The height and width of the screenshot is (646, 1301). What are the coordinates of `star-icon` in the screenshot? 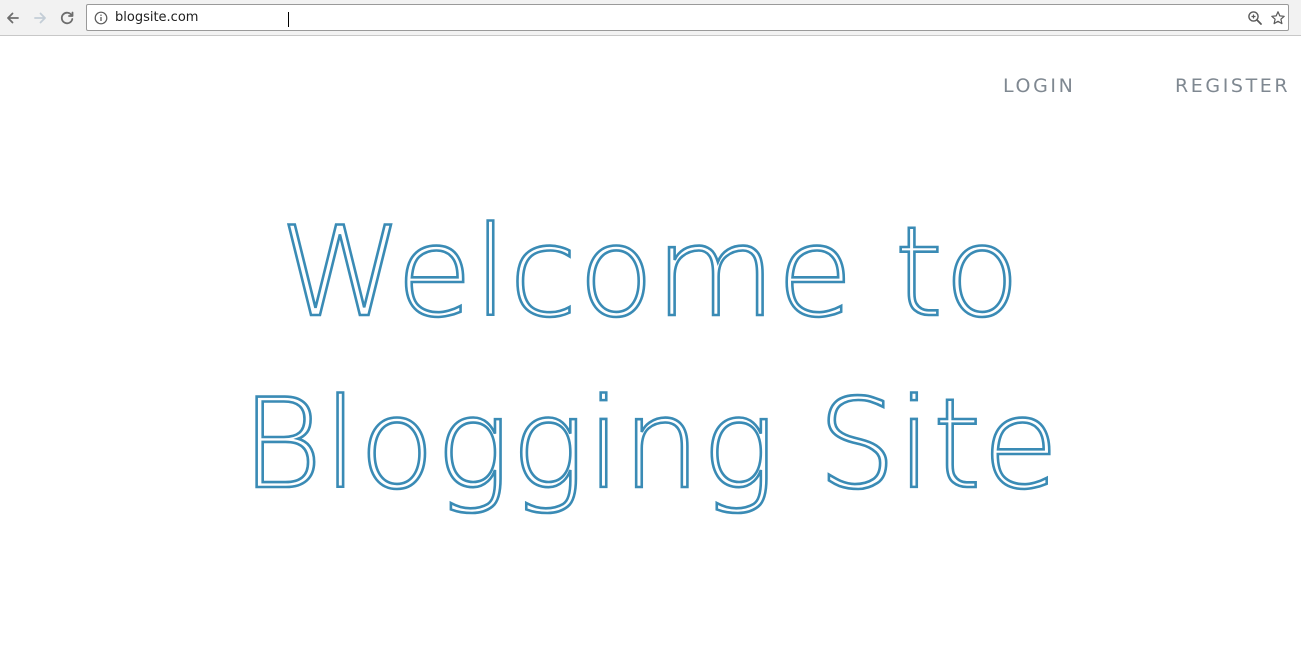 It's located at (1278, 18).